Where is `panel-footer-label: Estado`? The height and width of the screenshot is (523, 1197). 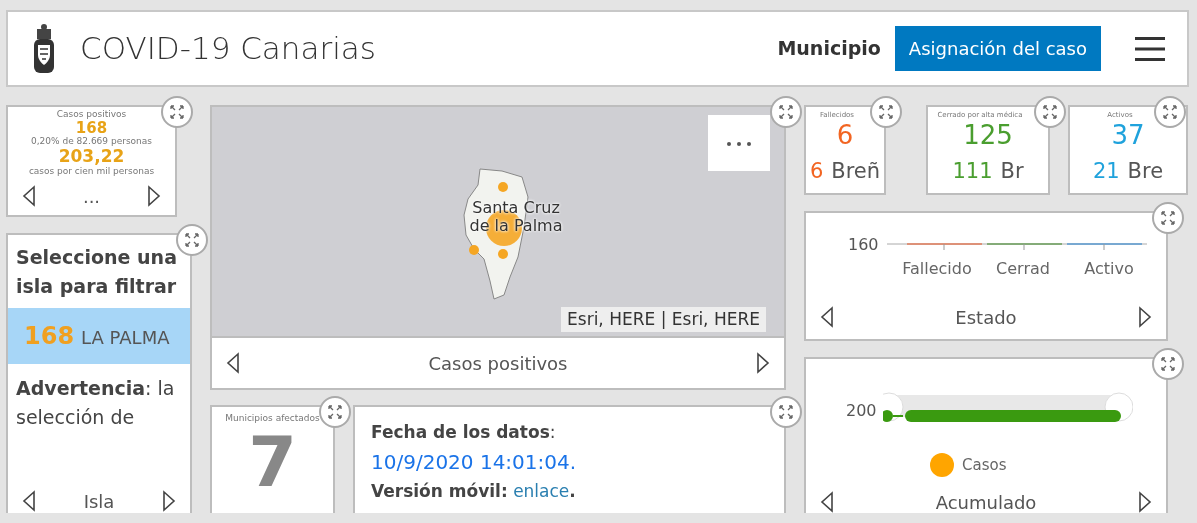 panel-footer-label: Estado is located at coordinates (986, 317).